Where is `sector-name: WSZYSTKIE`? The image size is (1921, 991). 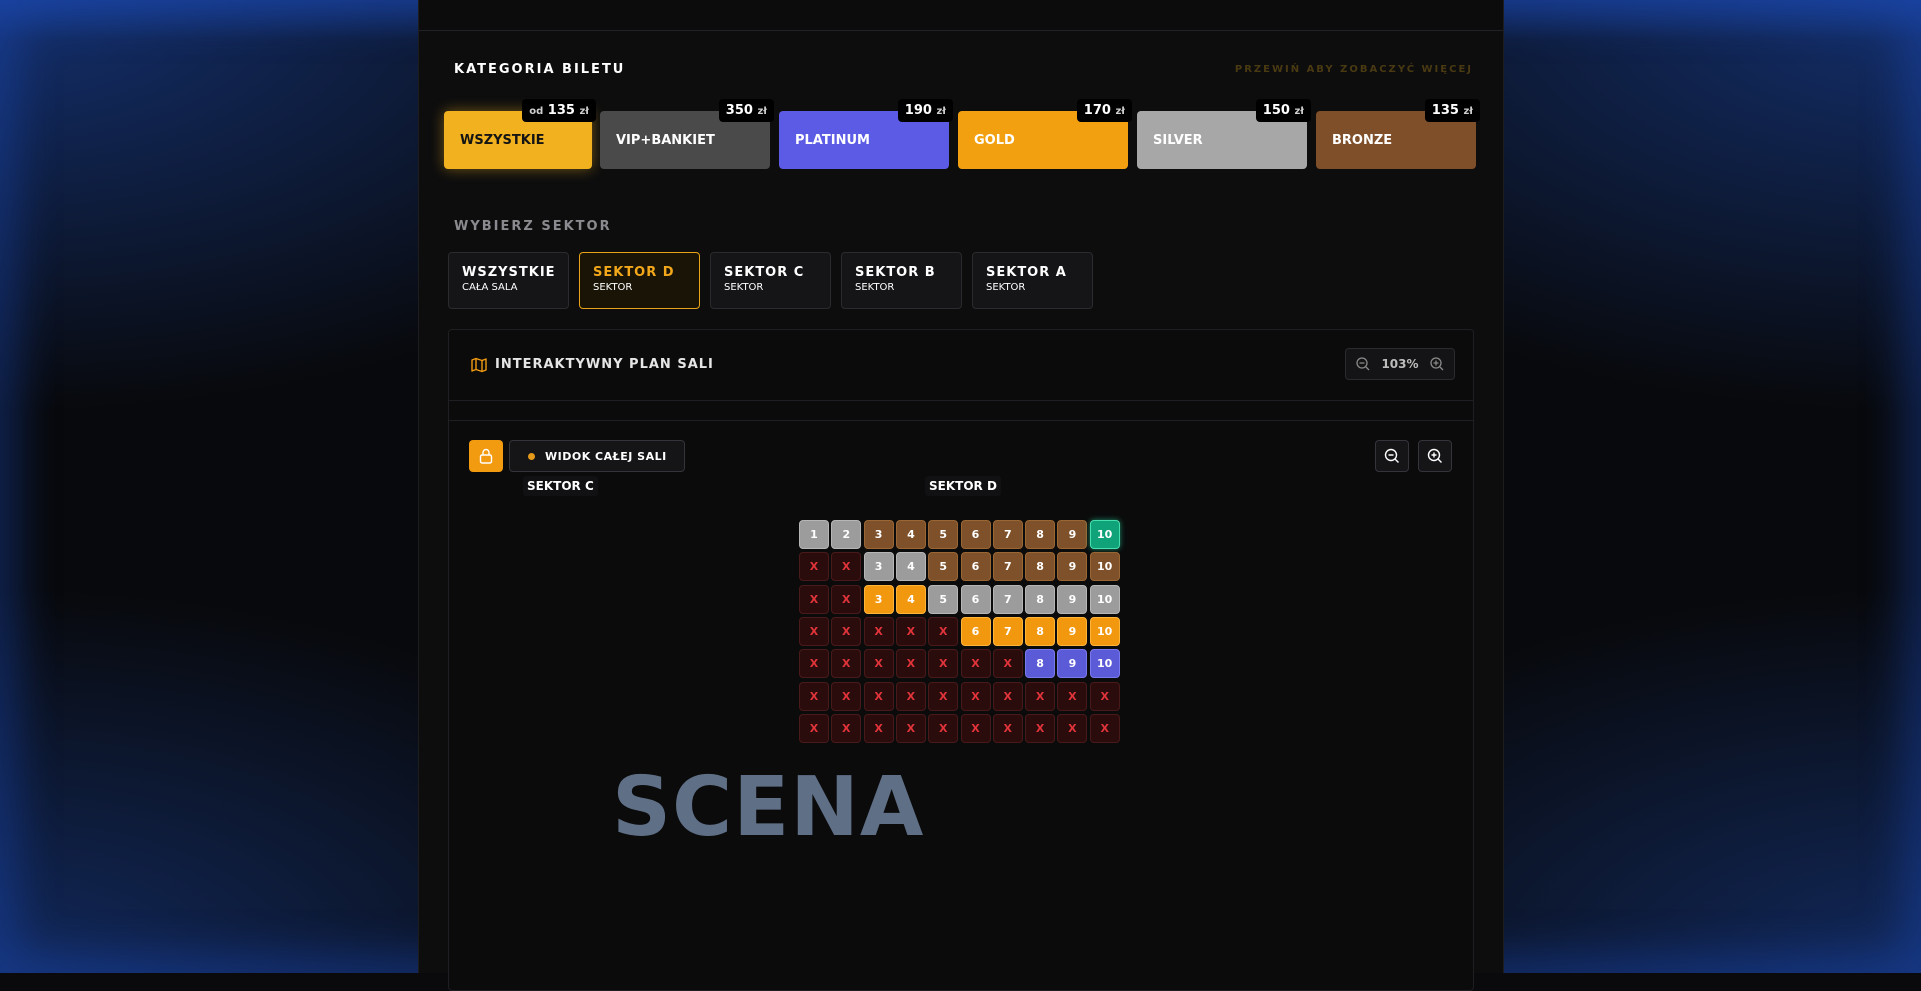
sector-name: WSZYSTKIE is located at coordinates (509, 272).